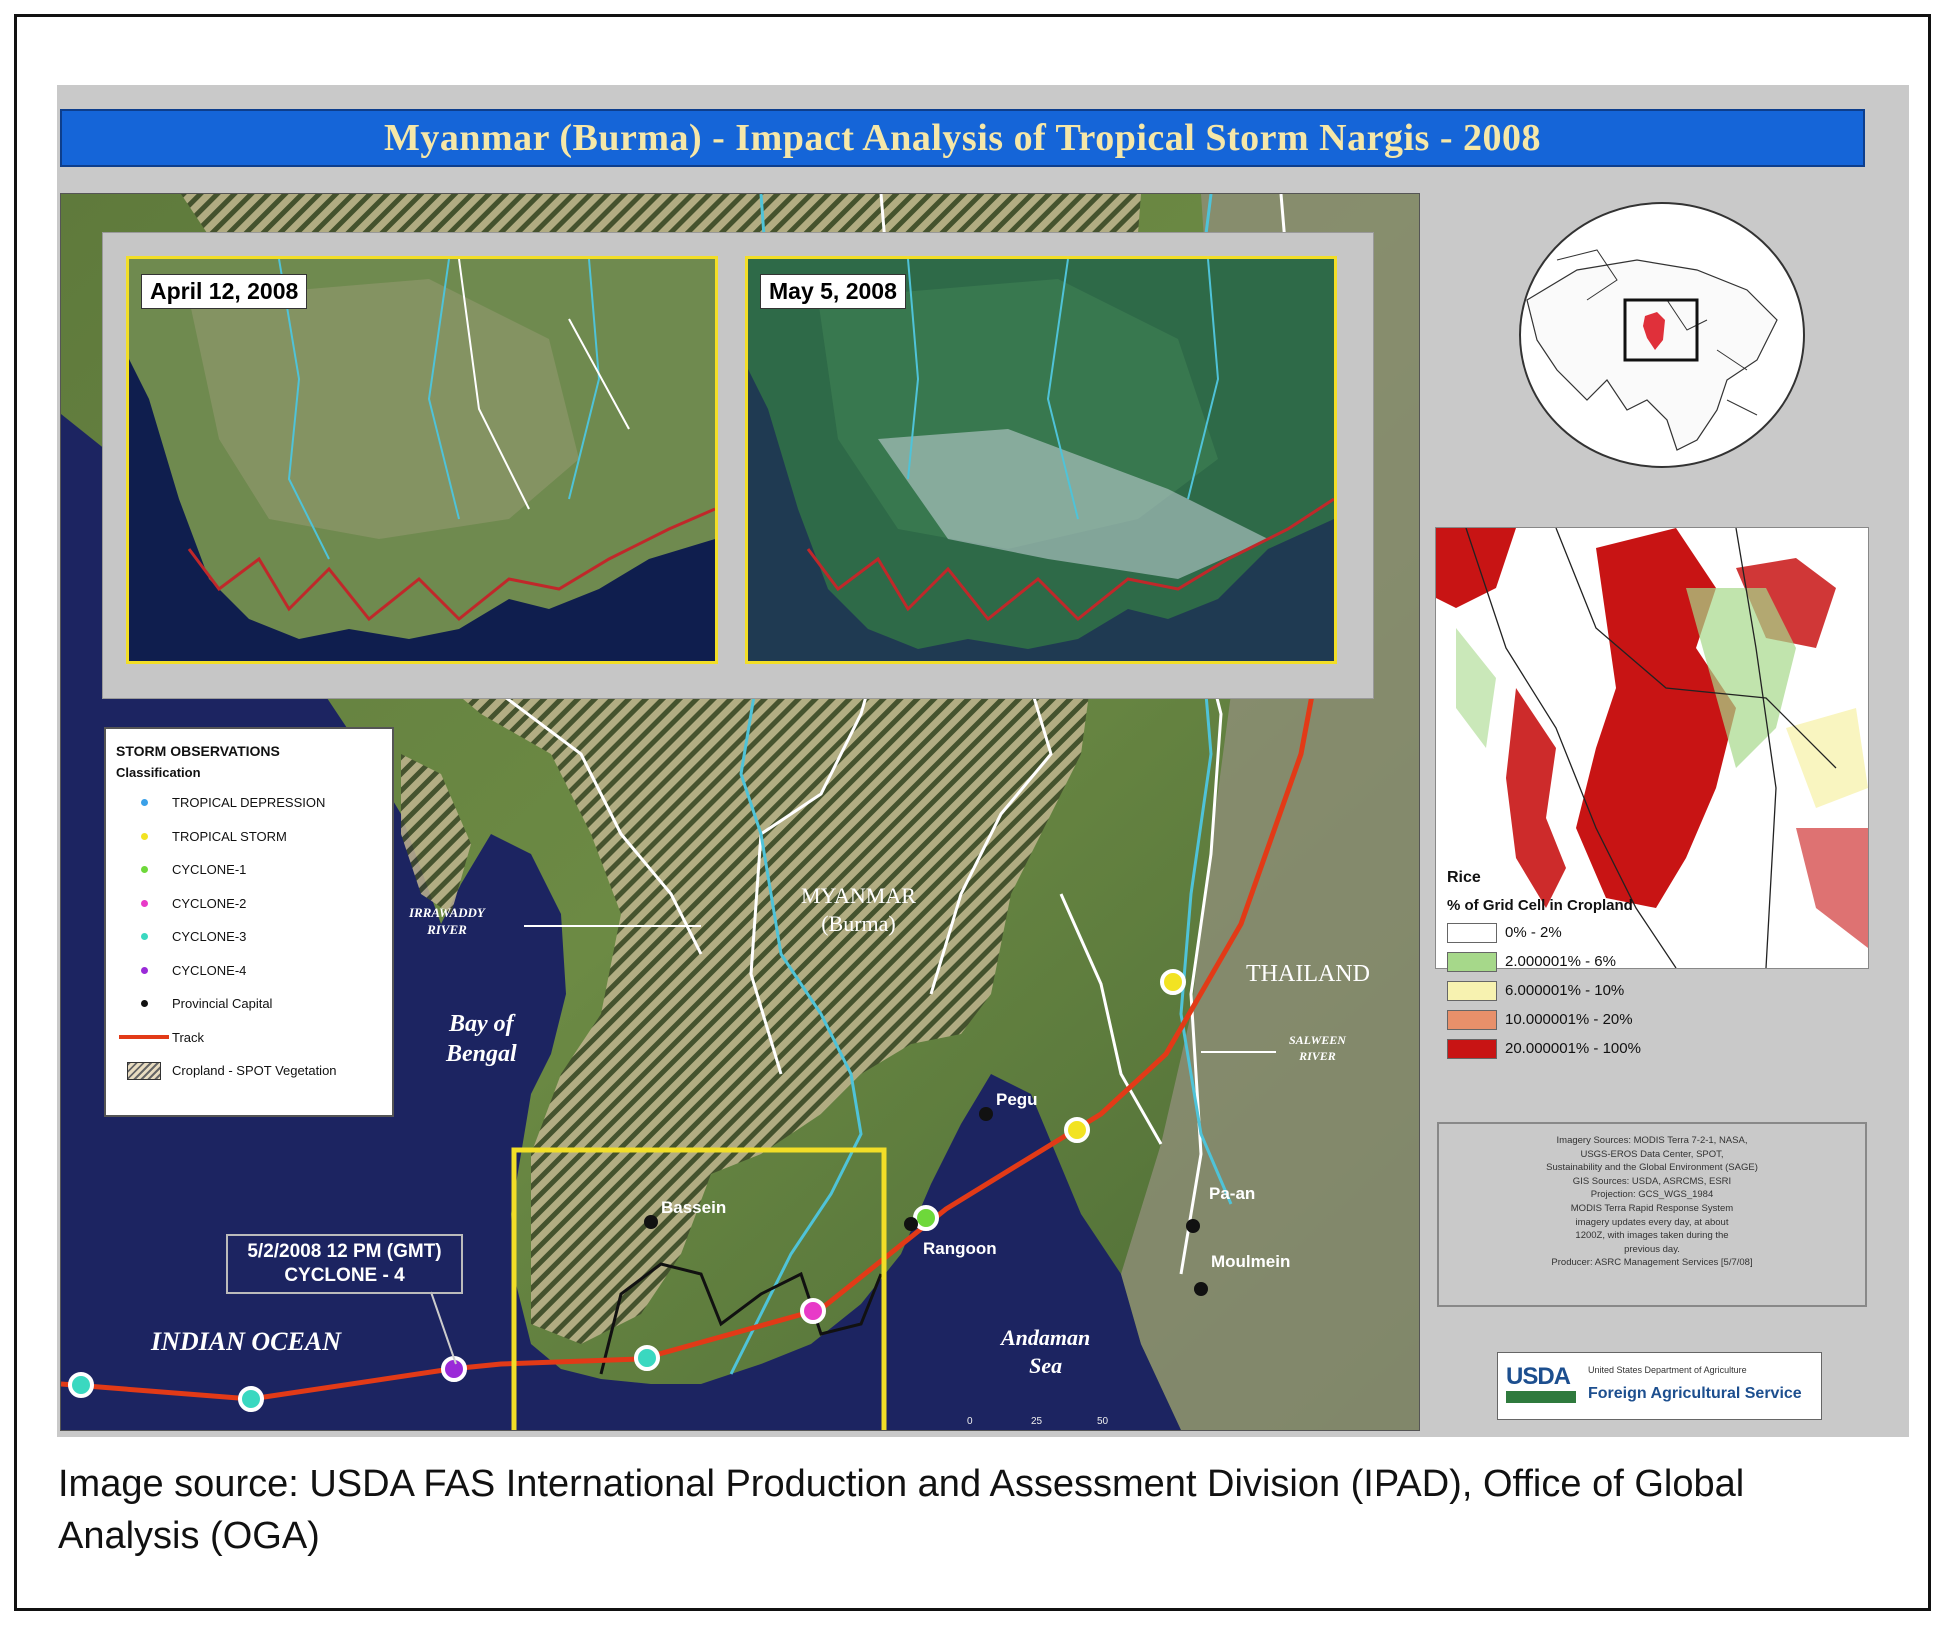  I want to click on obs-cyclone-3-c, so click(647, 1358).